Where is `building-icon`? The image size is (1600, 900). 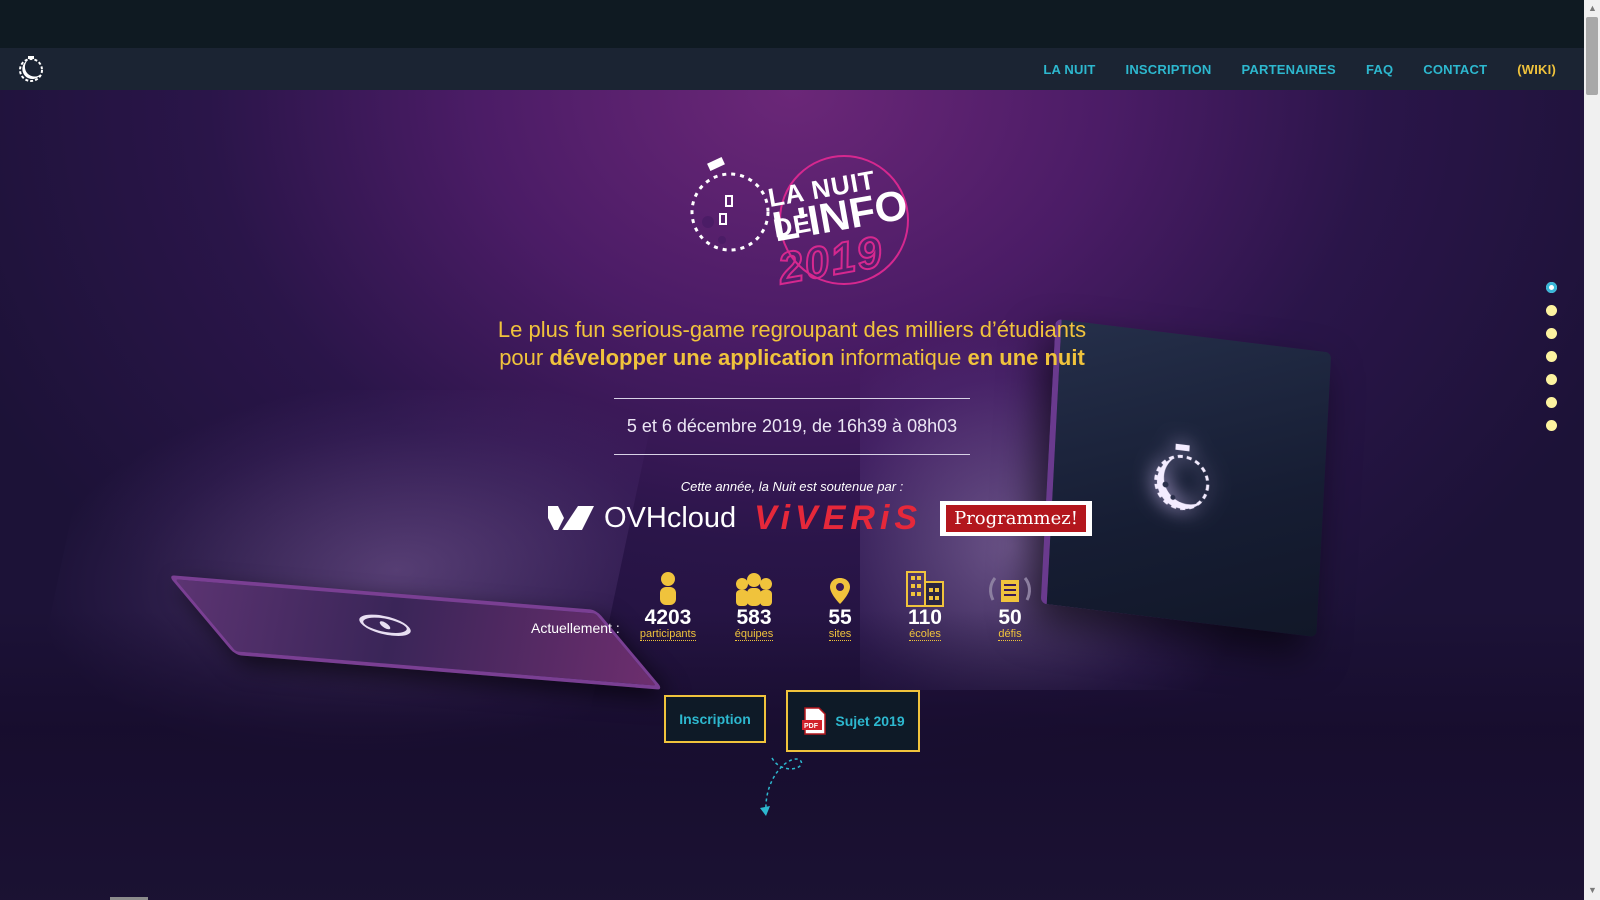
building-icon is located at coordinates (925, 589).